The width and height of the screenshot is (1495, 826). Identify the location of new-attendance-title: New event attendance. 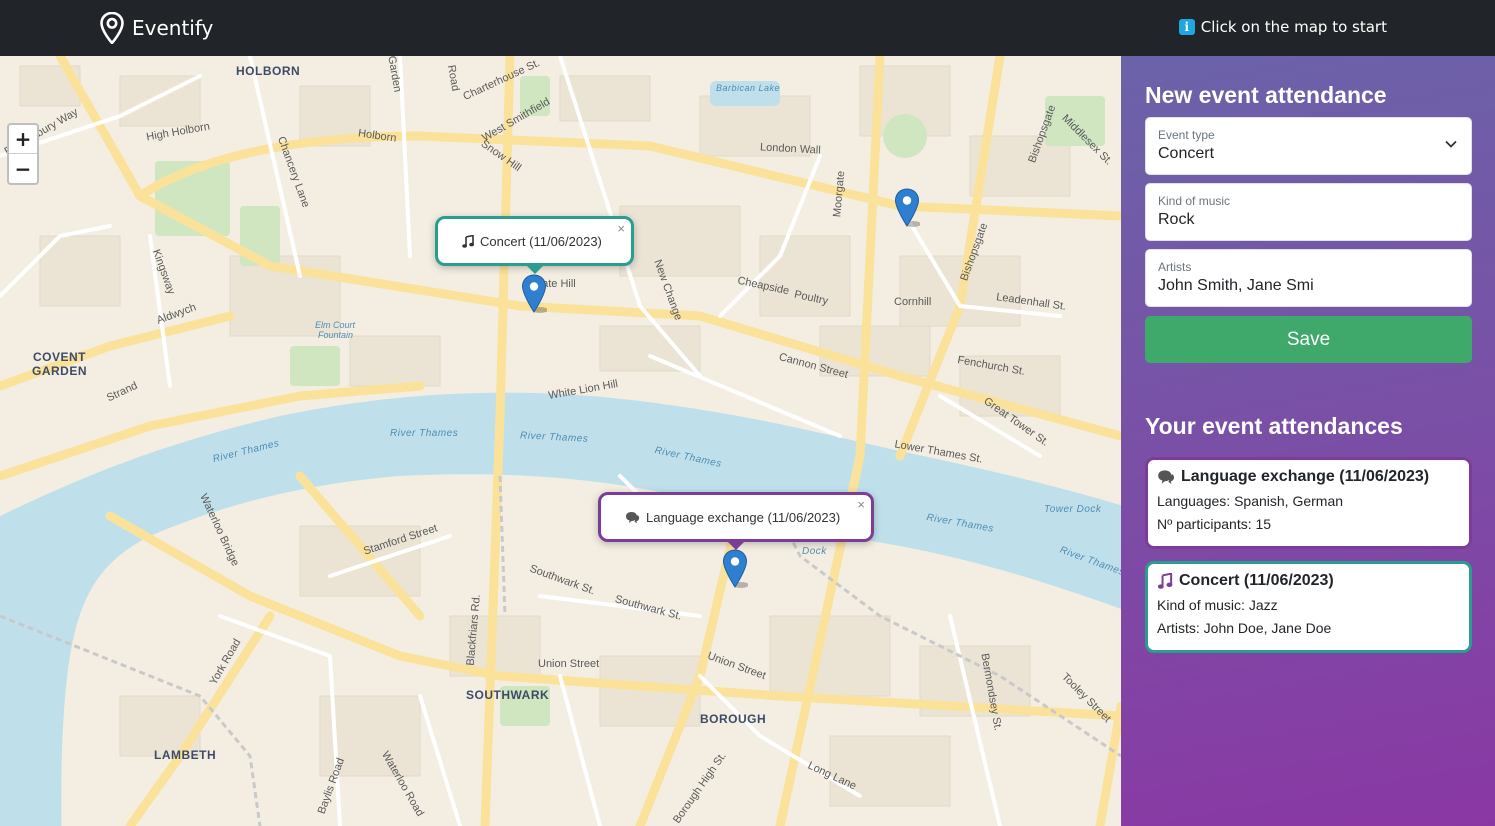
(1266, 95).